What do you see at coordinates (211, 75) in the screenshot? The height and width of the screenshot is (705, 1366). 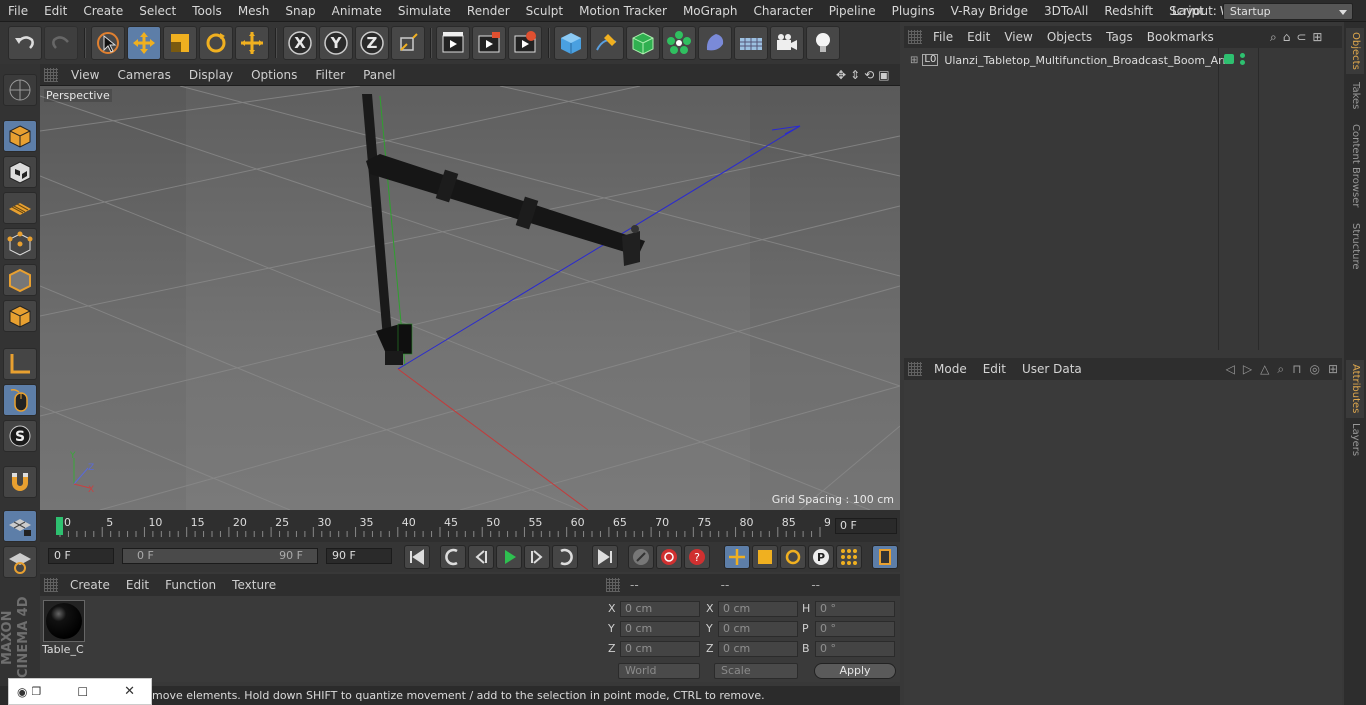 I see `viewport-menu-display: Display` at bounding box center [211, 75].